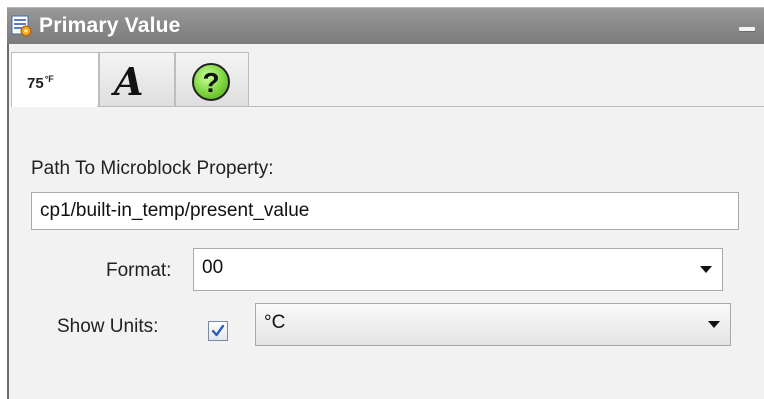  Describe the element at coordinates (493, 324) in the screenshot. I see `units-select: °C` at that location.